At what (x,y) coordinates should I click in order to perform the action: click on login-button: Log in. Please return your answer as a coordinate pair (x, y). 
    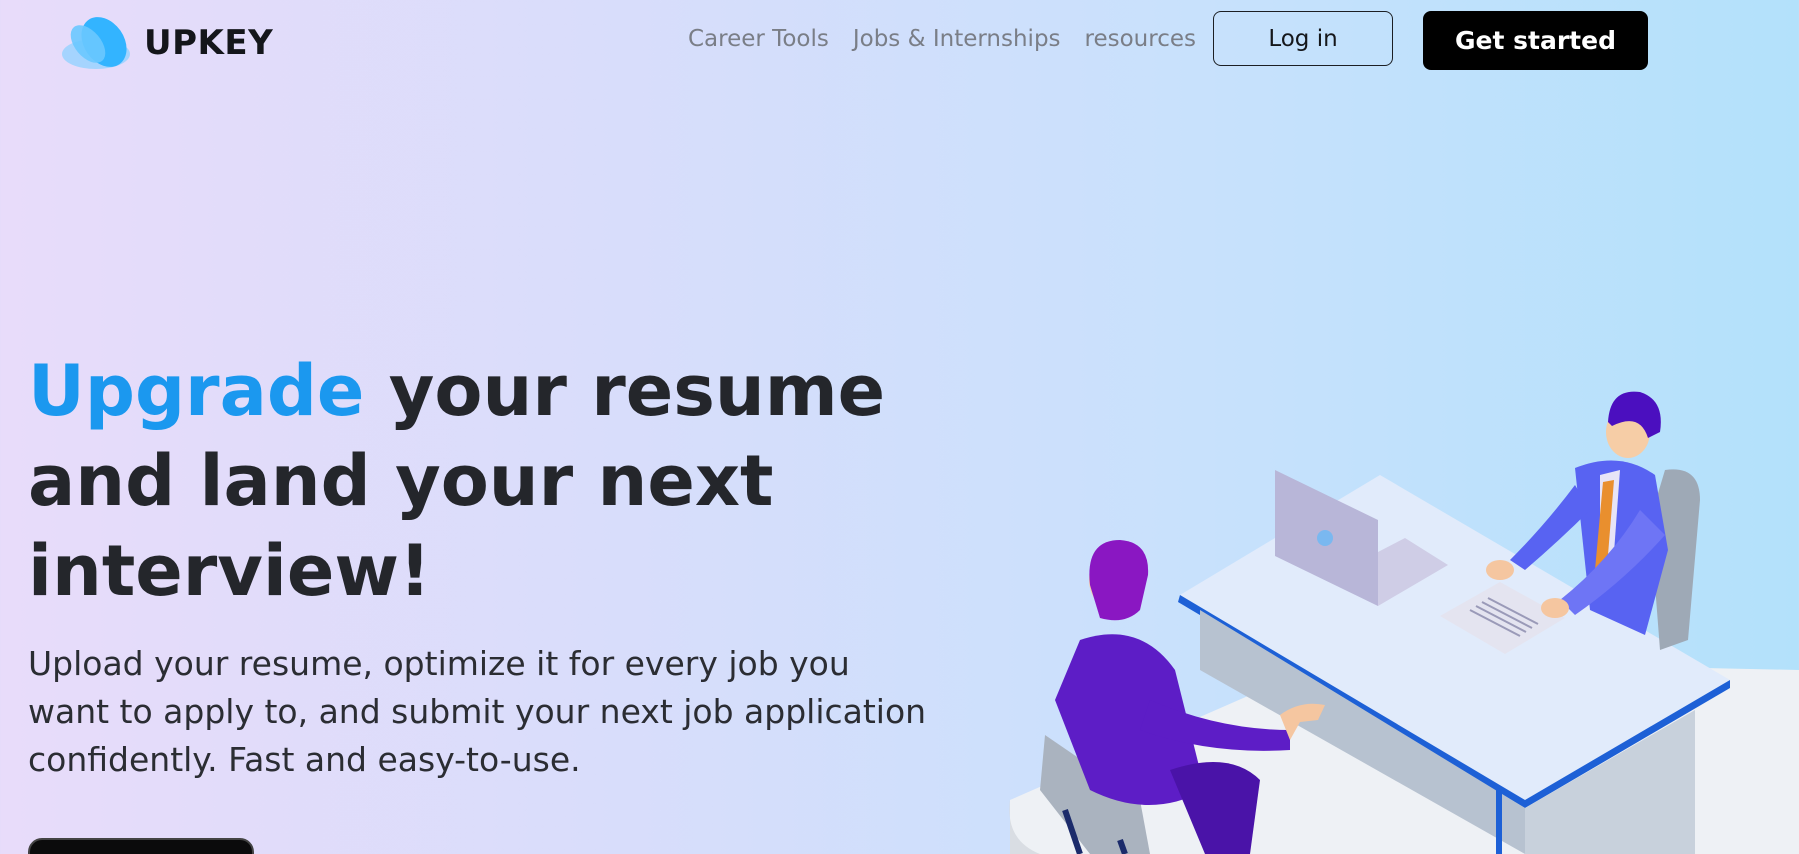
    Looking at the image, I should click on (1303, 38).